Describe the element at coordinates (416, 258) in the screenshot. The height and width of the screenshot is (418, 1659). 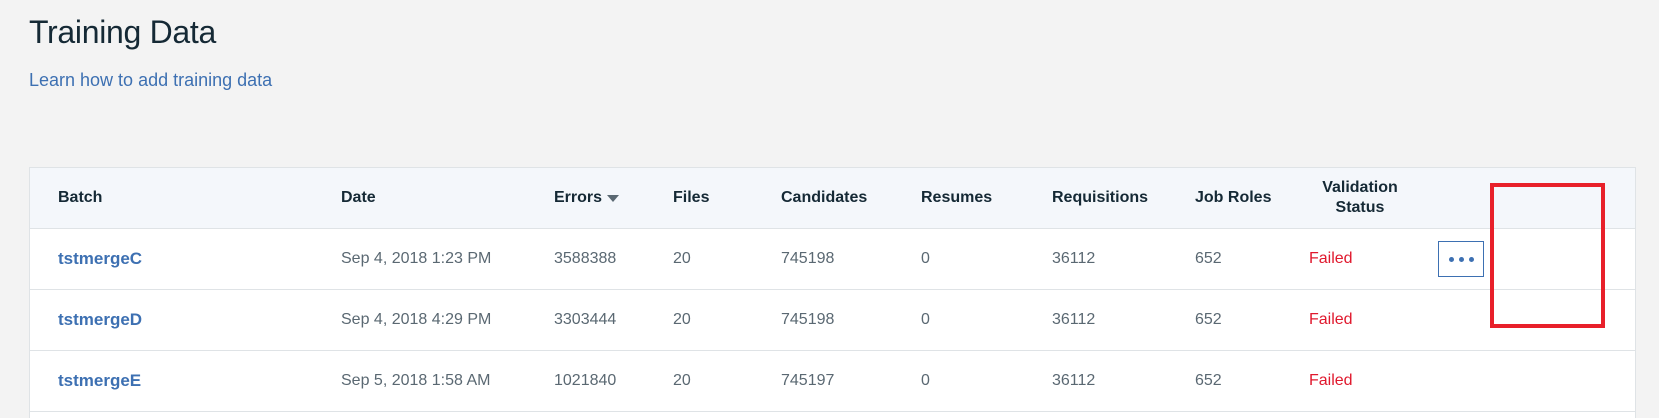
I see `date-cell: Sep 4, 2018 1:23 PM` at that location.